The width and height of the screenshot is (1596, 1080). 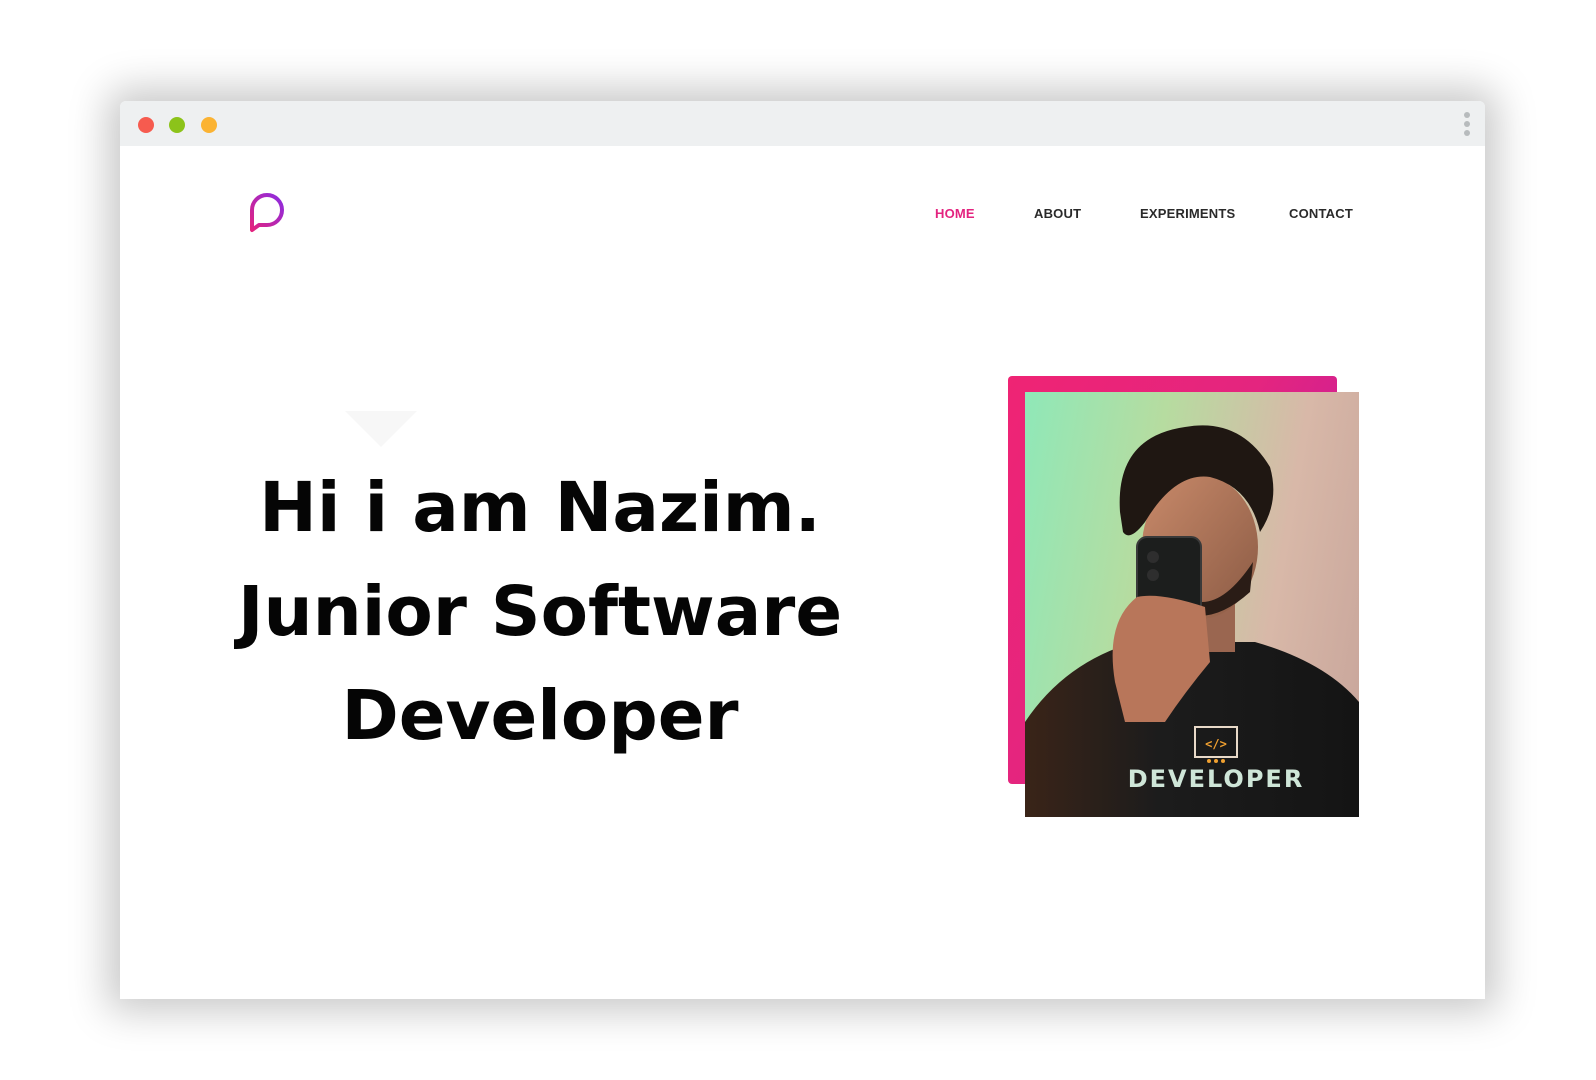 What do you see at coordinates (146, 125) in the screenshot?
I see `close-window-button` at bounding box center [146, 125].